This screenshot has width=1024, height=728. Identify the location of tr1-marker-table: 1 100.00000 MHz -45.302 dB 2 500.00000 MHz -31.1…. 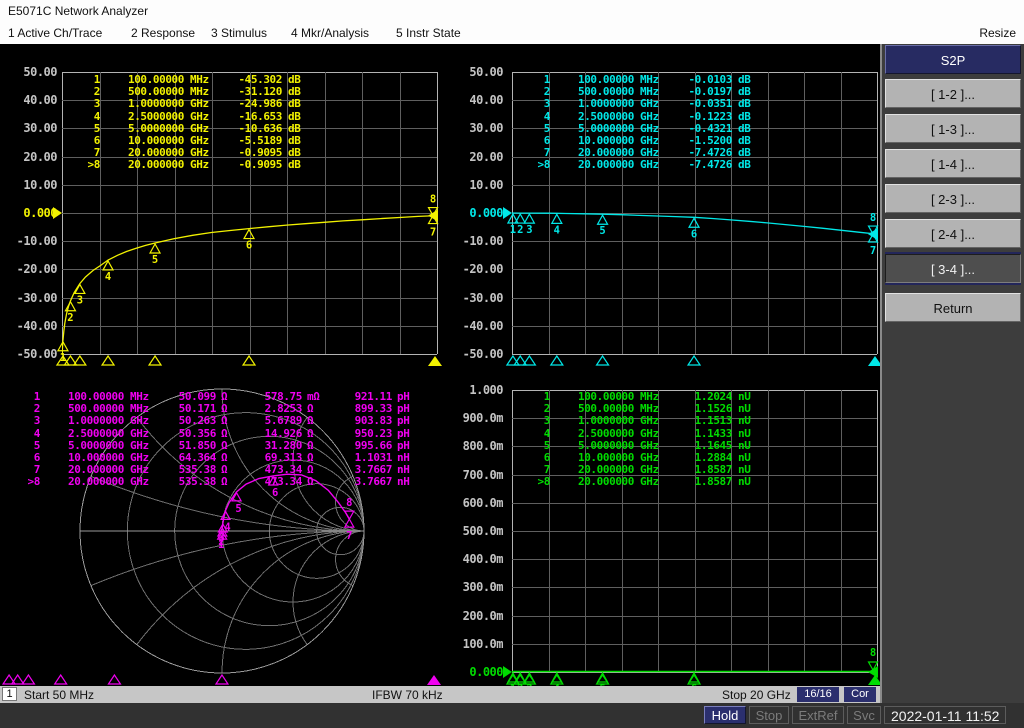
(192, 122).